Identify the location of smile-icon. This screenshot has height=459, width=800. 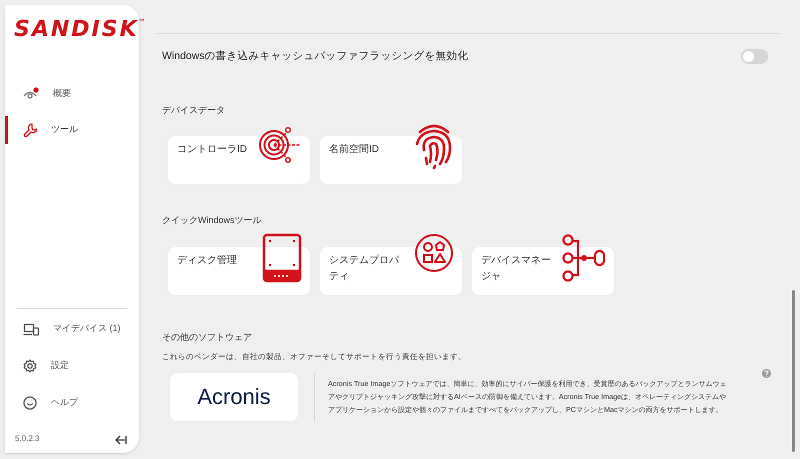
(30, 403).